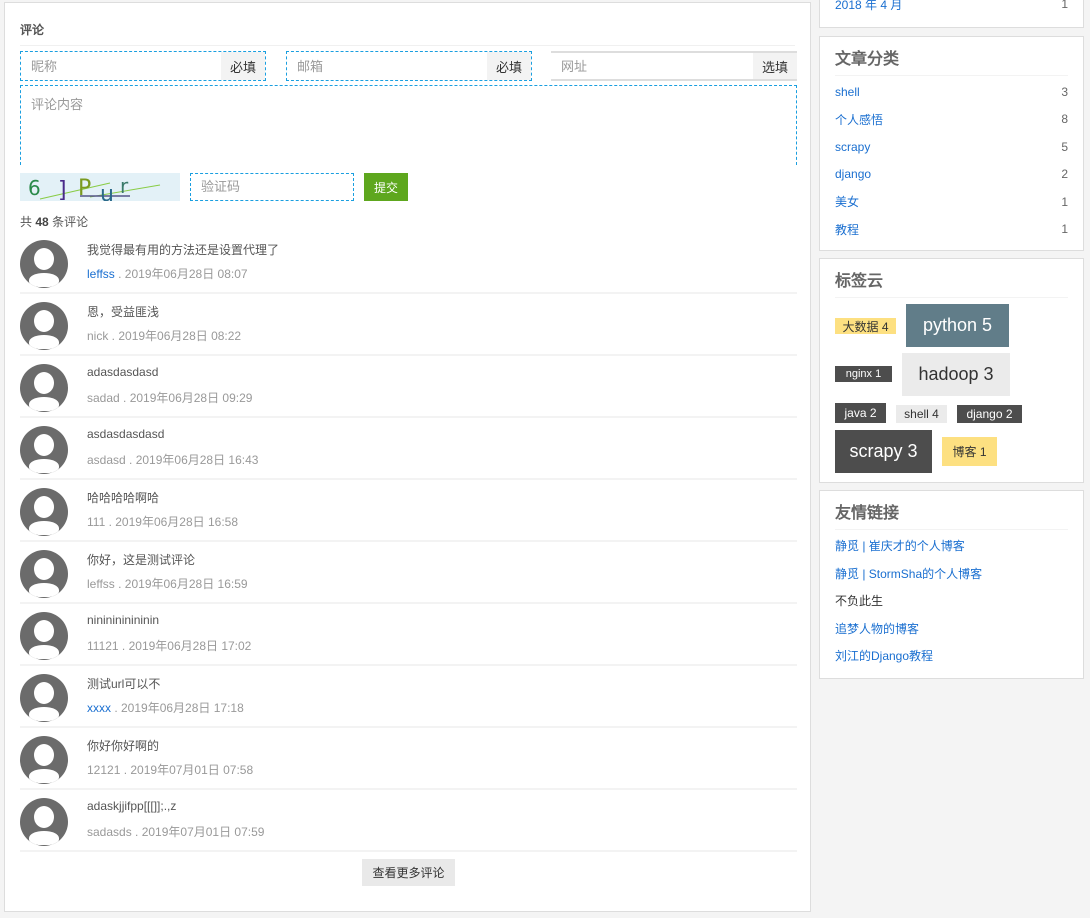 Image resolution: width=1090 pixels, height=918 pixels. What do you see at coordinates (98, 336) in the screenshot?
I see `comment-author: nick` at bounding box center [98, 336].